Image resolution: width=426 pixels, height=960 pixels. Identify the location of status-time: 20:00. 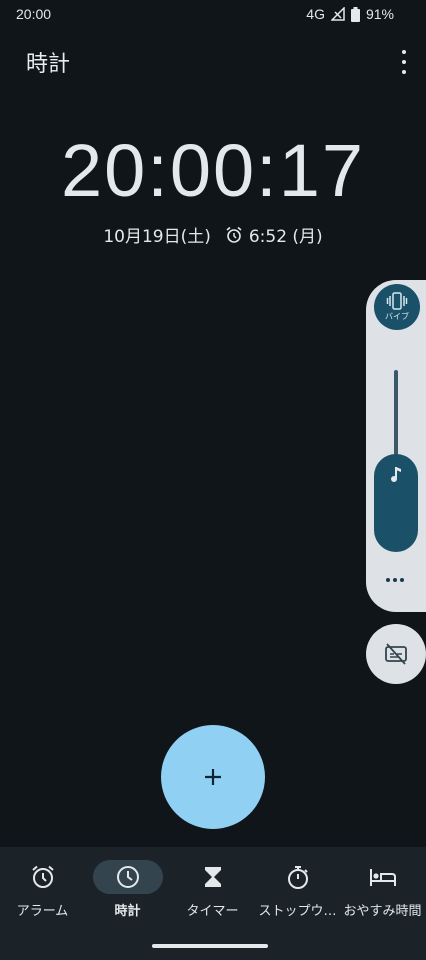
(34, 14).